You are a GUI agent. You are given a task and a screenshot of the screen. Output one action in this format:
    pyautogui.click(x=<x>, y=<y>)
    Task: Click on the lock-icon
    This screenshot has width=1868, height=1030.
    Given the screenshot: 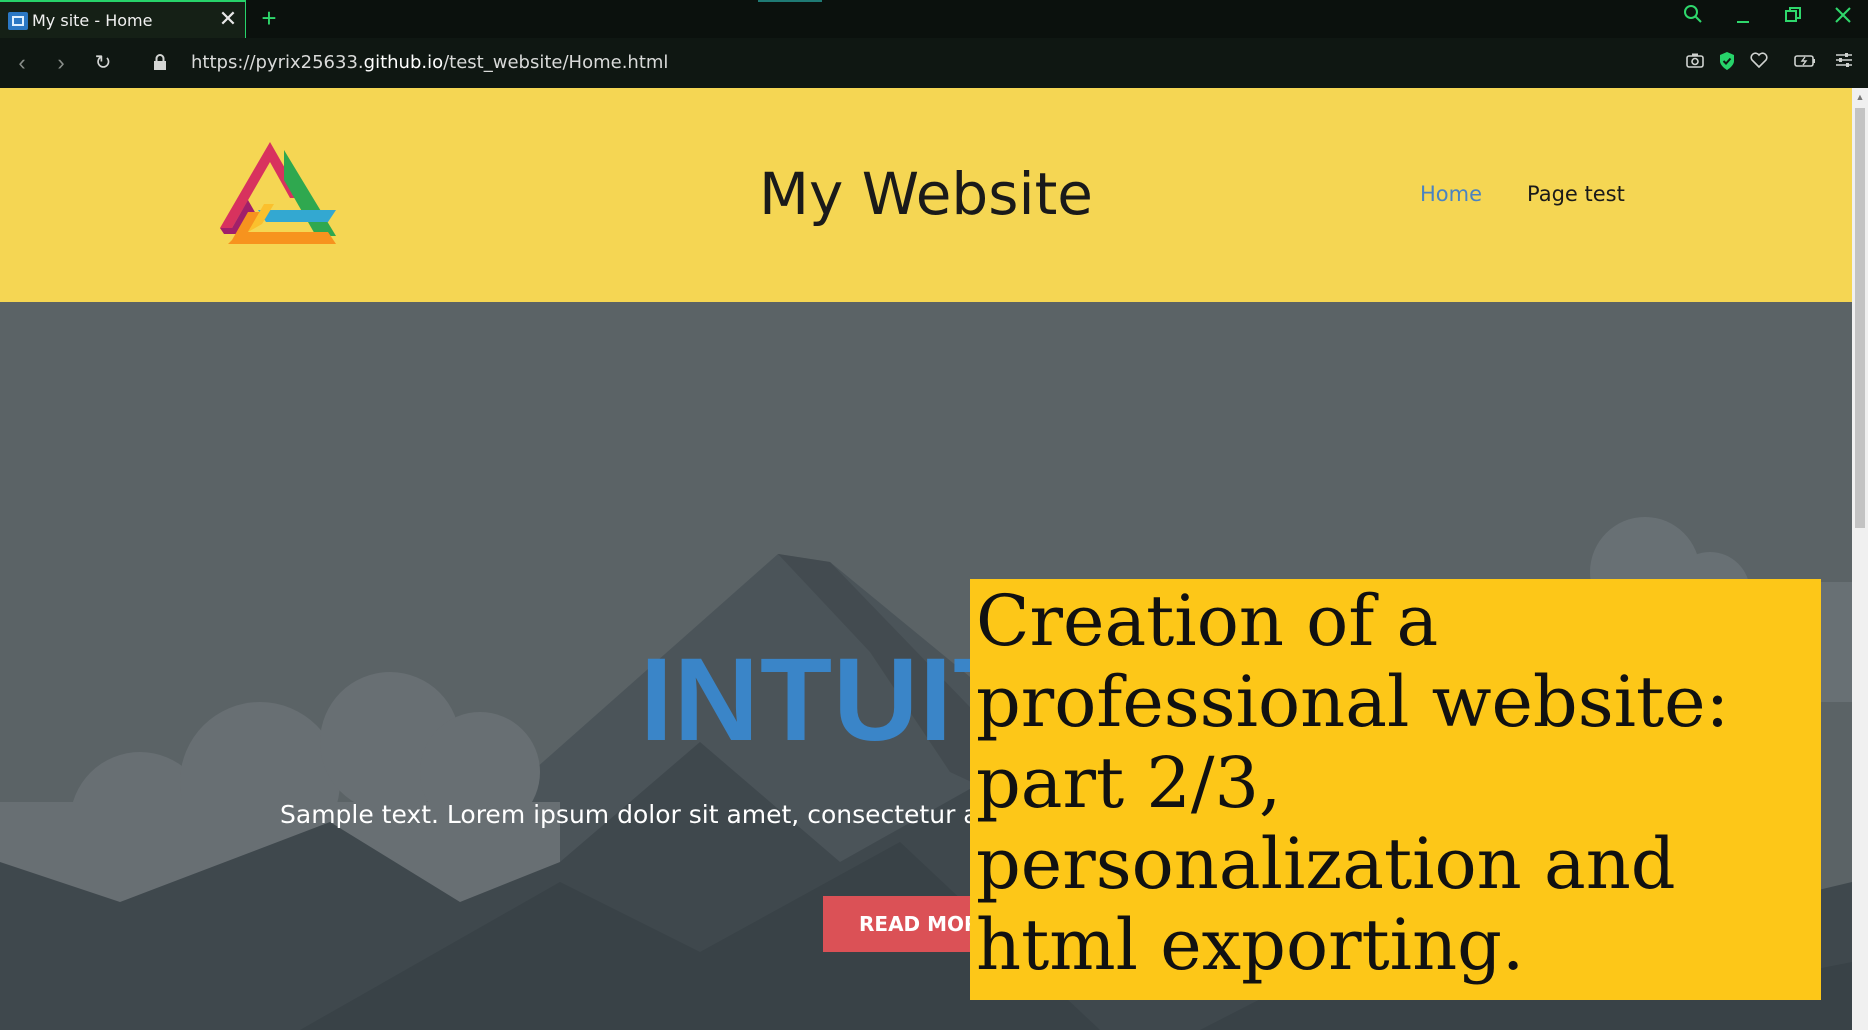 What is the action you would take?
    pyautogui.click(x=160, y=63)
    